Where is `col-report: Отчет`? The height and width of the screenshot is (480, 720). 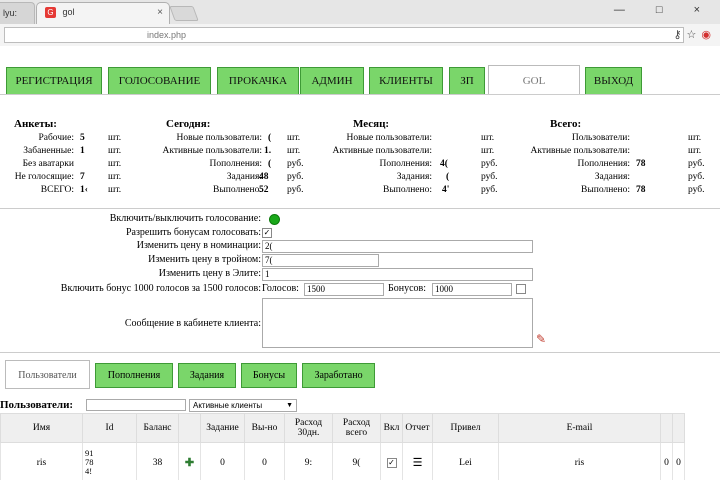
col-report: Отчет is located at coordinates (417, 428).